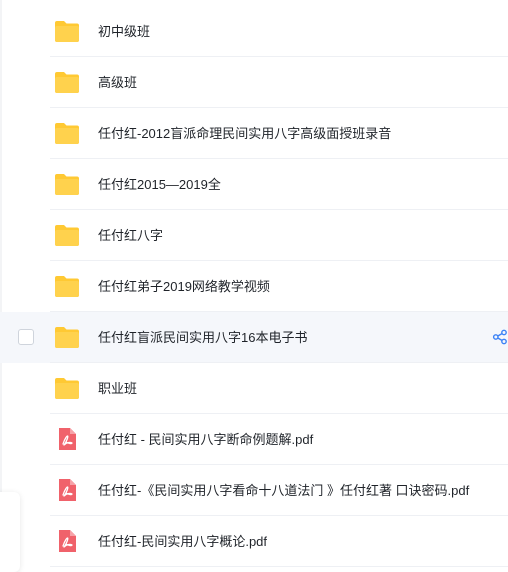  I want to click on file-row: 高级班, so click(254, 82).